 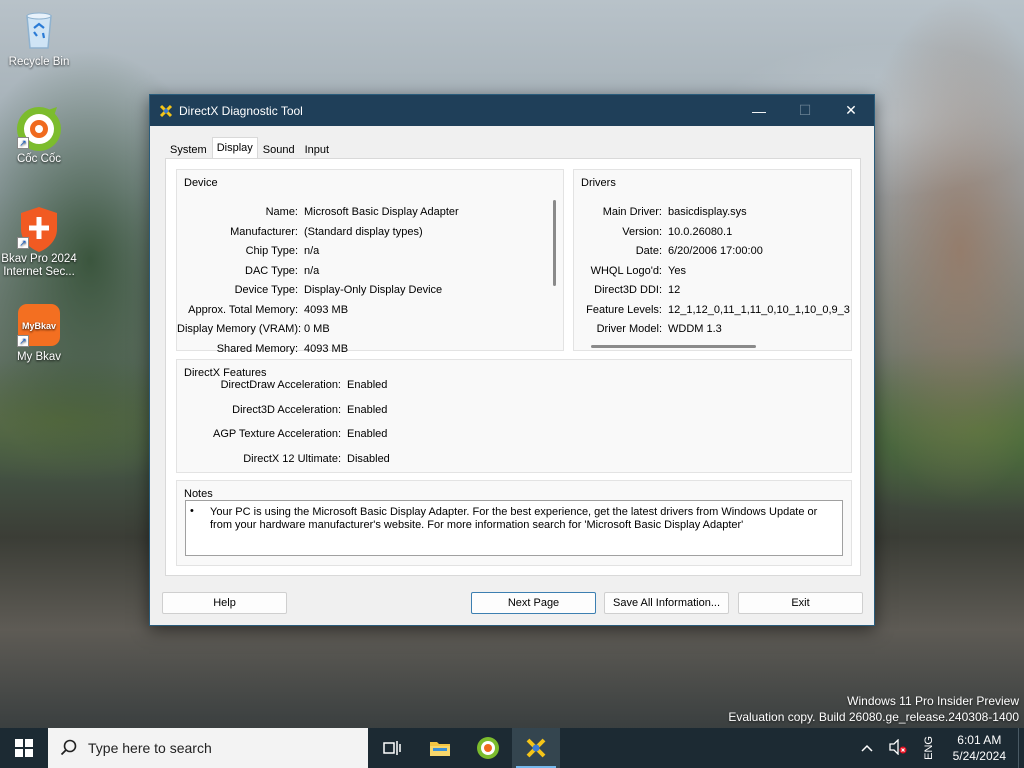 I want to click on desktop-icon-label: My Bkav, so click(x=39, y=357).